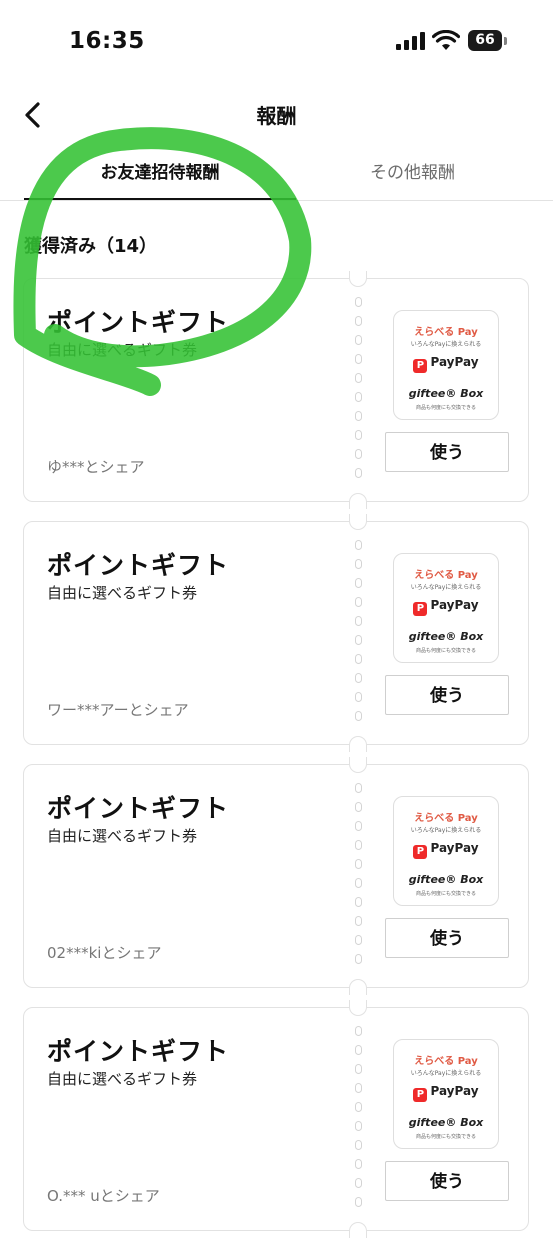  Describe the element at coordinates (446, 40) in the screenshot. I see `wifi-icon` at that location.